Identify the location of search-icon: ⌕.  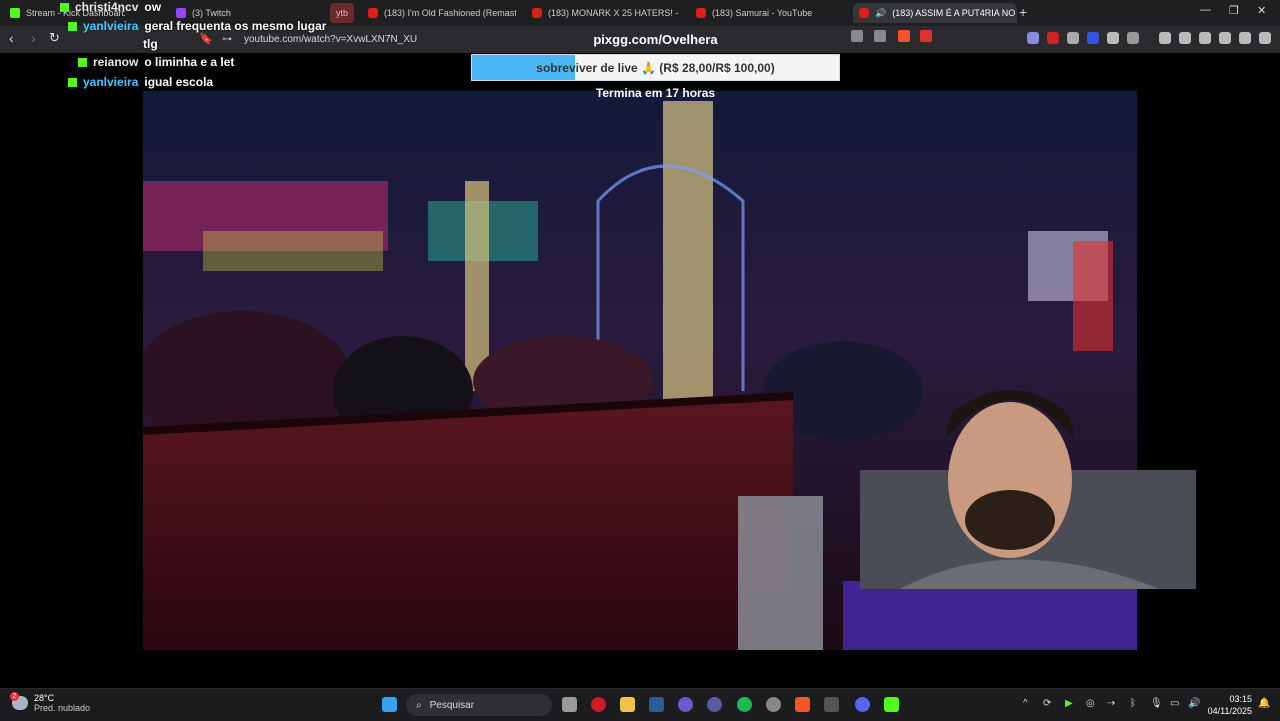
(419, 705).